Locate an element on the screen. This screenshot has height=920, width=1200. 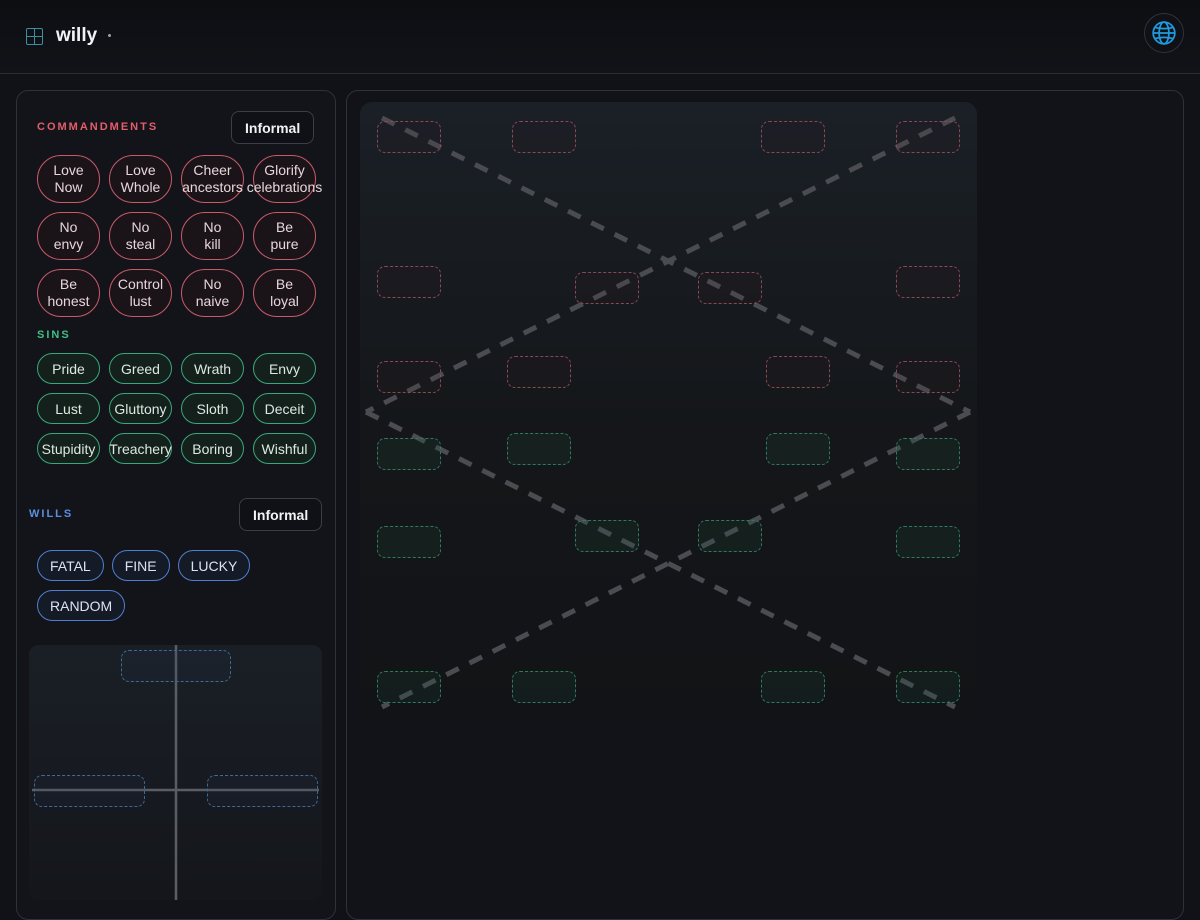
will-chip: FINE is located at coordinates (140, 565).